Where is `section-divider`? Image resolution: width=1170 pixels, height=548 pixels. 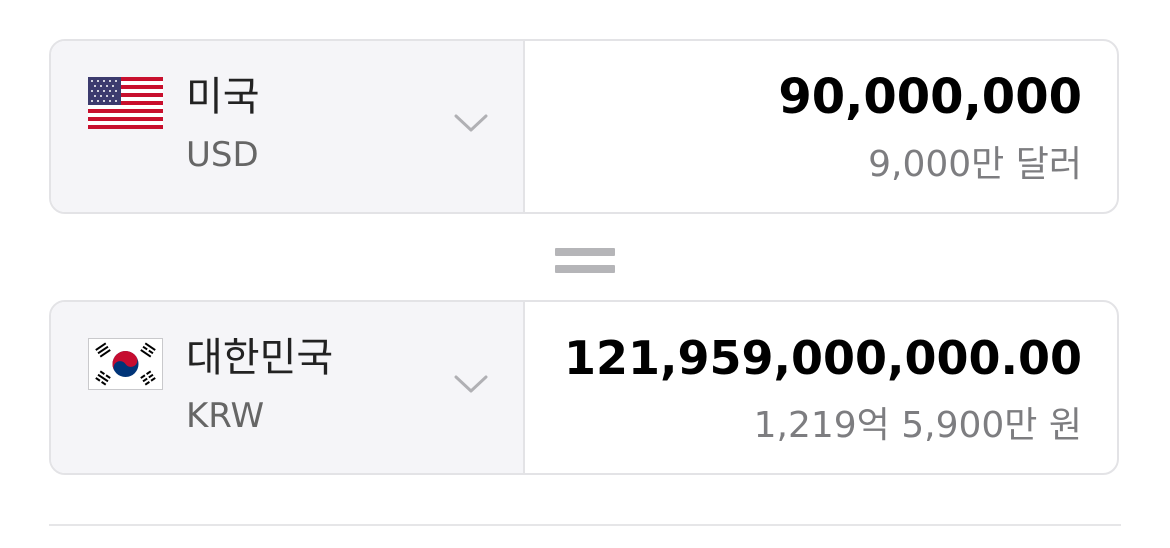 section-divider is located at coordinates (585, 525).